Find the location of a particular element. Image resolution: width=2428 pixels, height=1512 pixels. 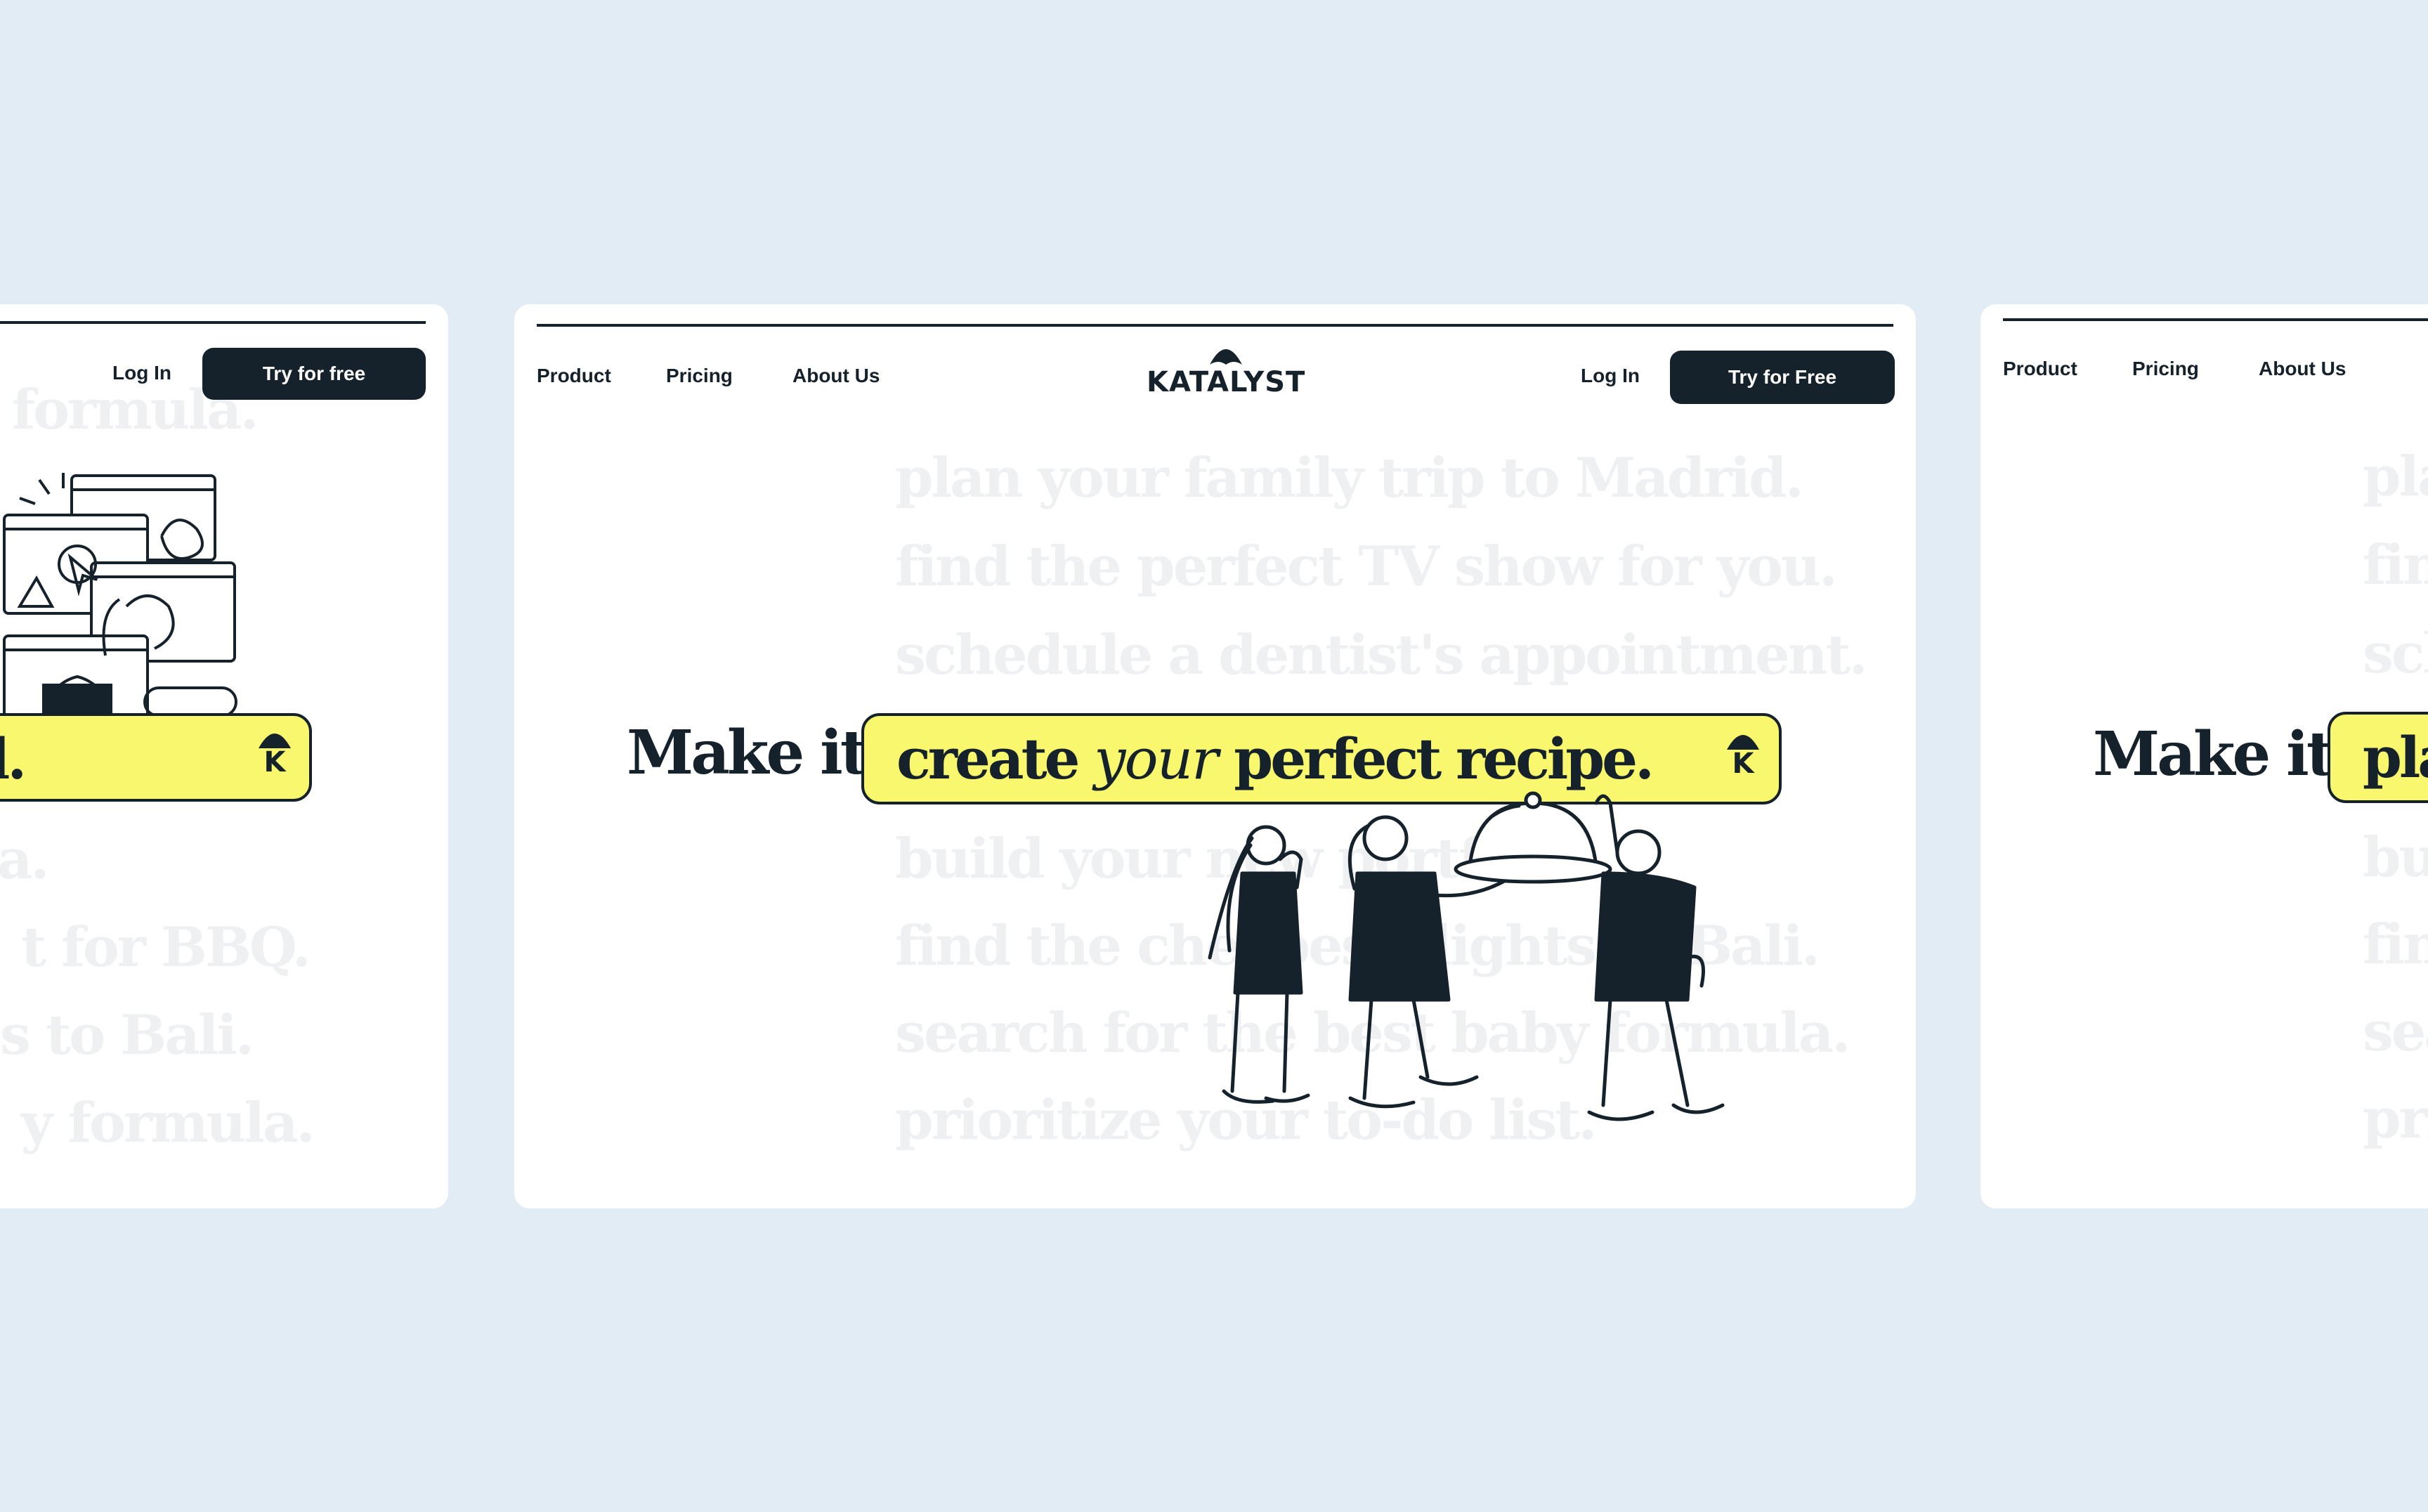

hero-prompt-pill: pla is located at coordinates (2378, 758).